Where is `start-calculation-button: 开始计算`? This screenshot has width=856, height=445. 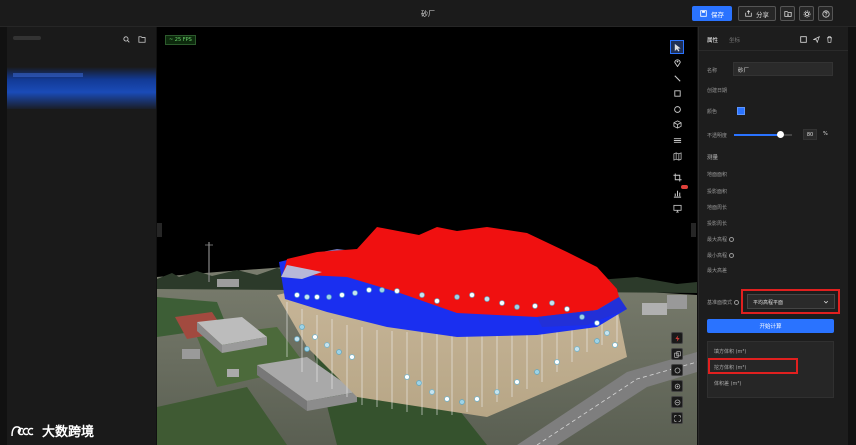
start-calculation-button: 开始计算 is located at coordinates (770, 326).